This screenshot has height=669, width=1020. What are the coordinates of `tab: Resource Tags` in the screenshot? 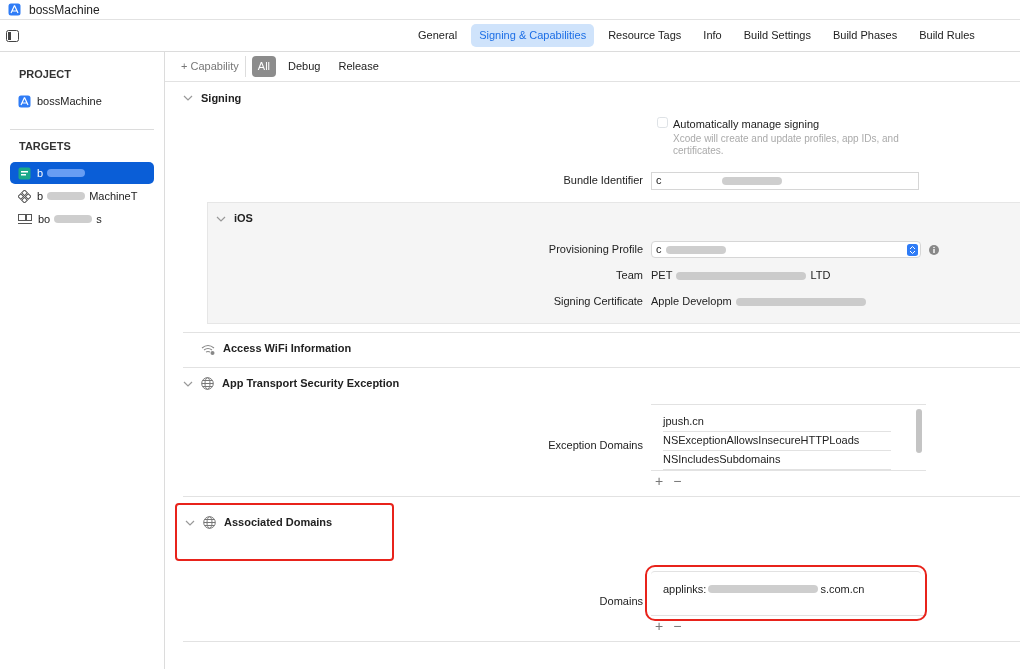 It's located at (645, 35).